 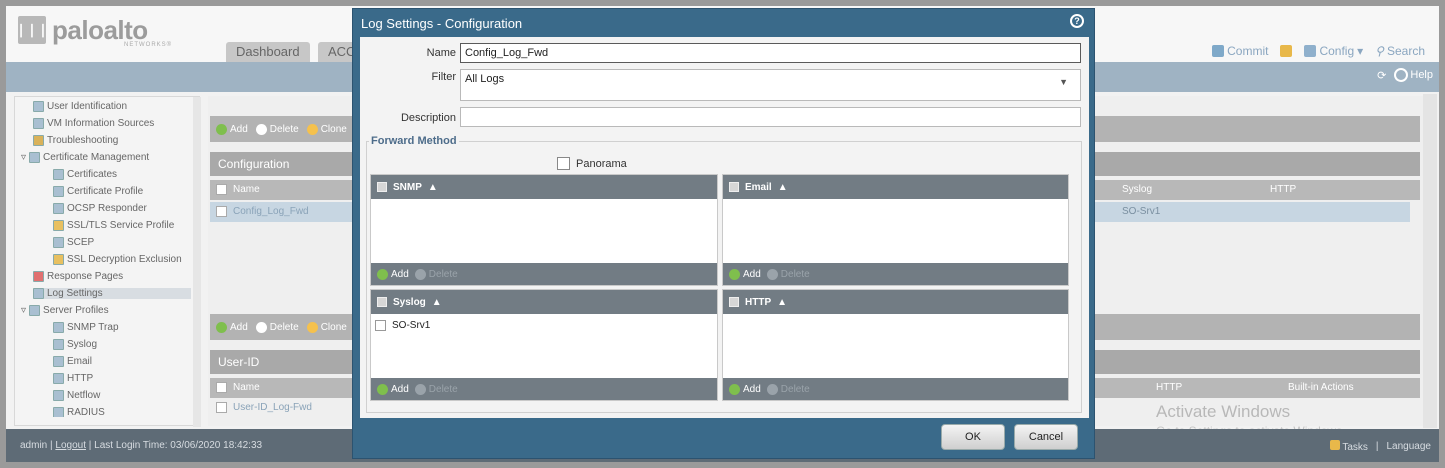 I want to click on logout-link: Logout, so click(x=70, y=445).